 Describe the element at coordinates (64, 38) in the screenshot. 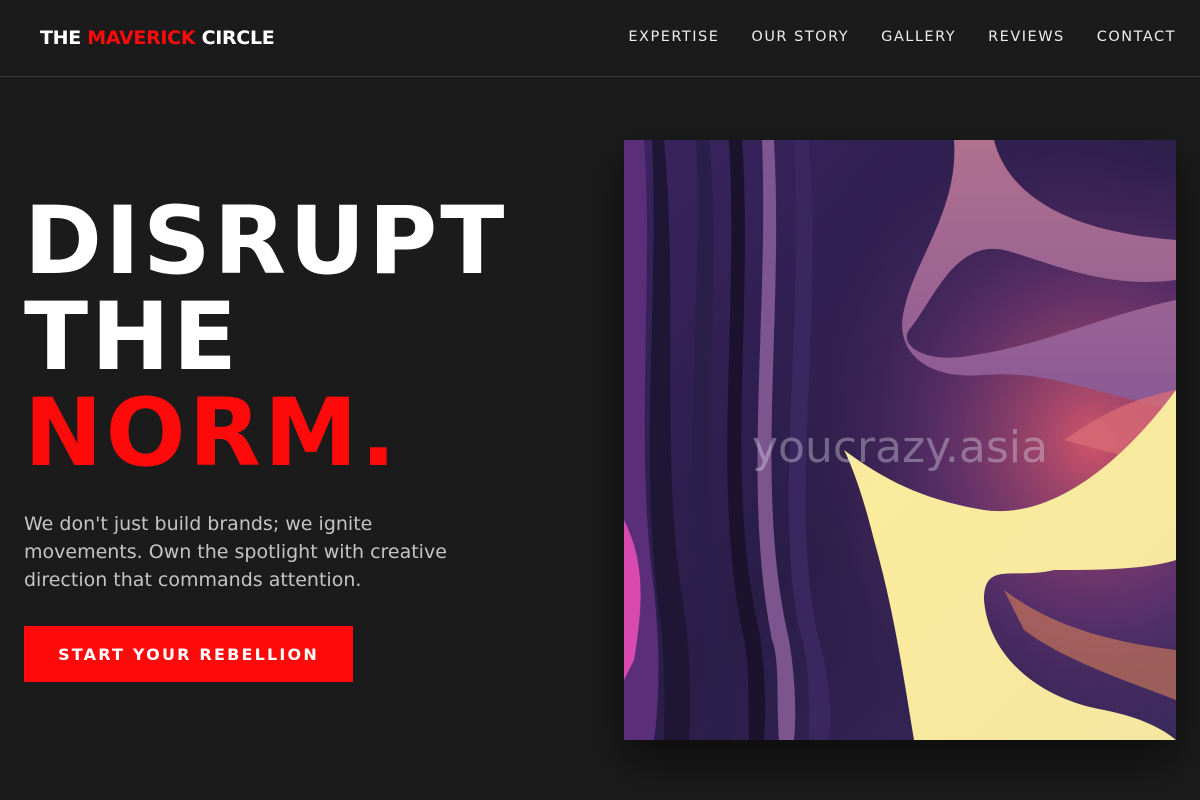

I see `brand-logo-part1: THE` at that location.